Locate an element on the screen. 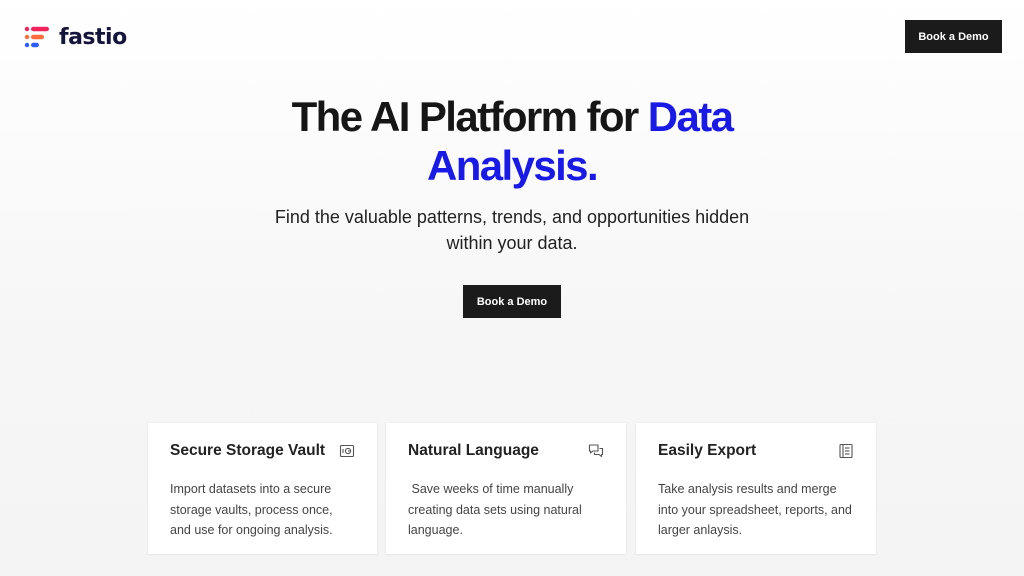 This screenshot has height=576, width=1024. chat-bubbles-icon is located at coordinates (596, 451).